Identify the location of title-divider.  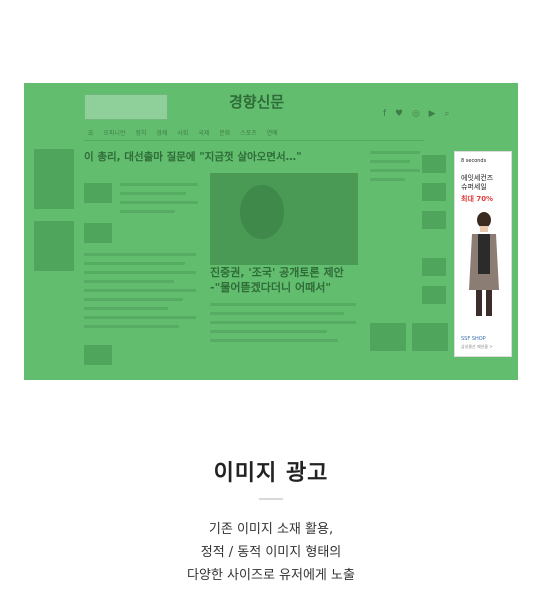
(271, 499).